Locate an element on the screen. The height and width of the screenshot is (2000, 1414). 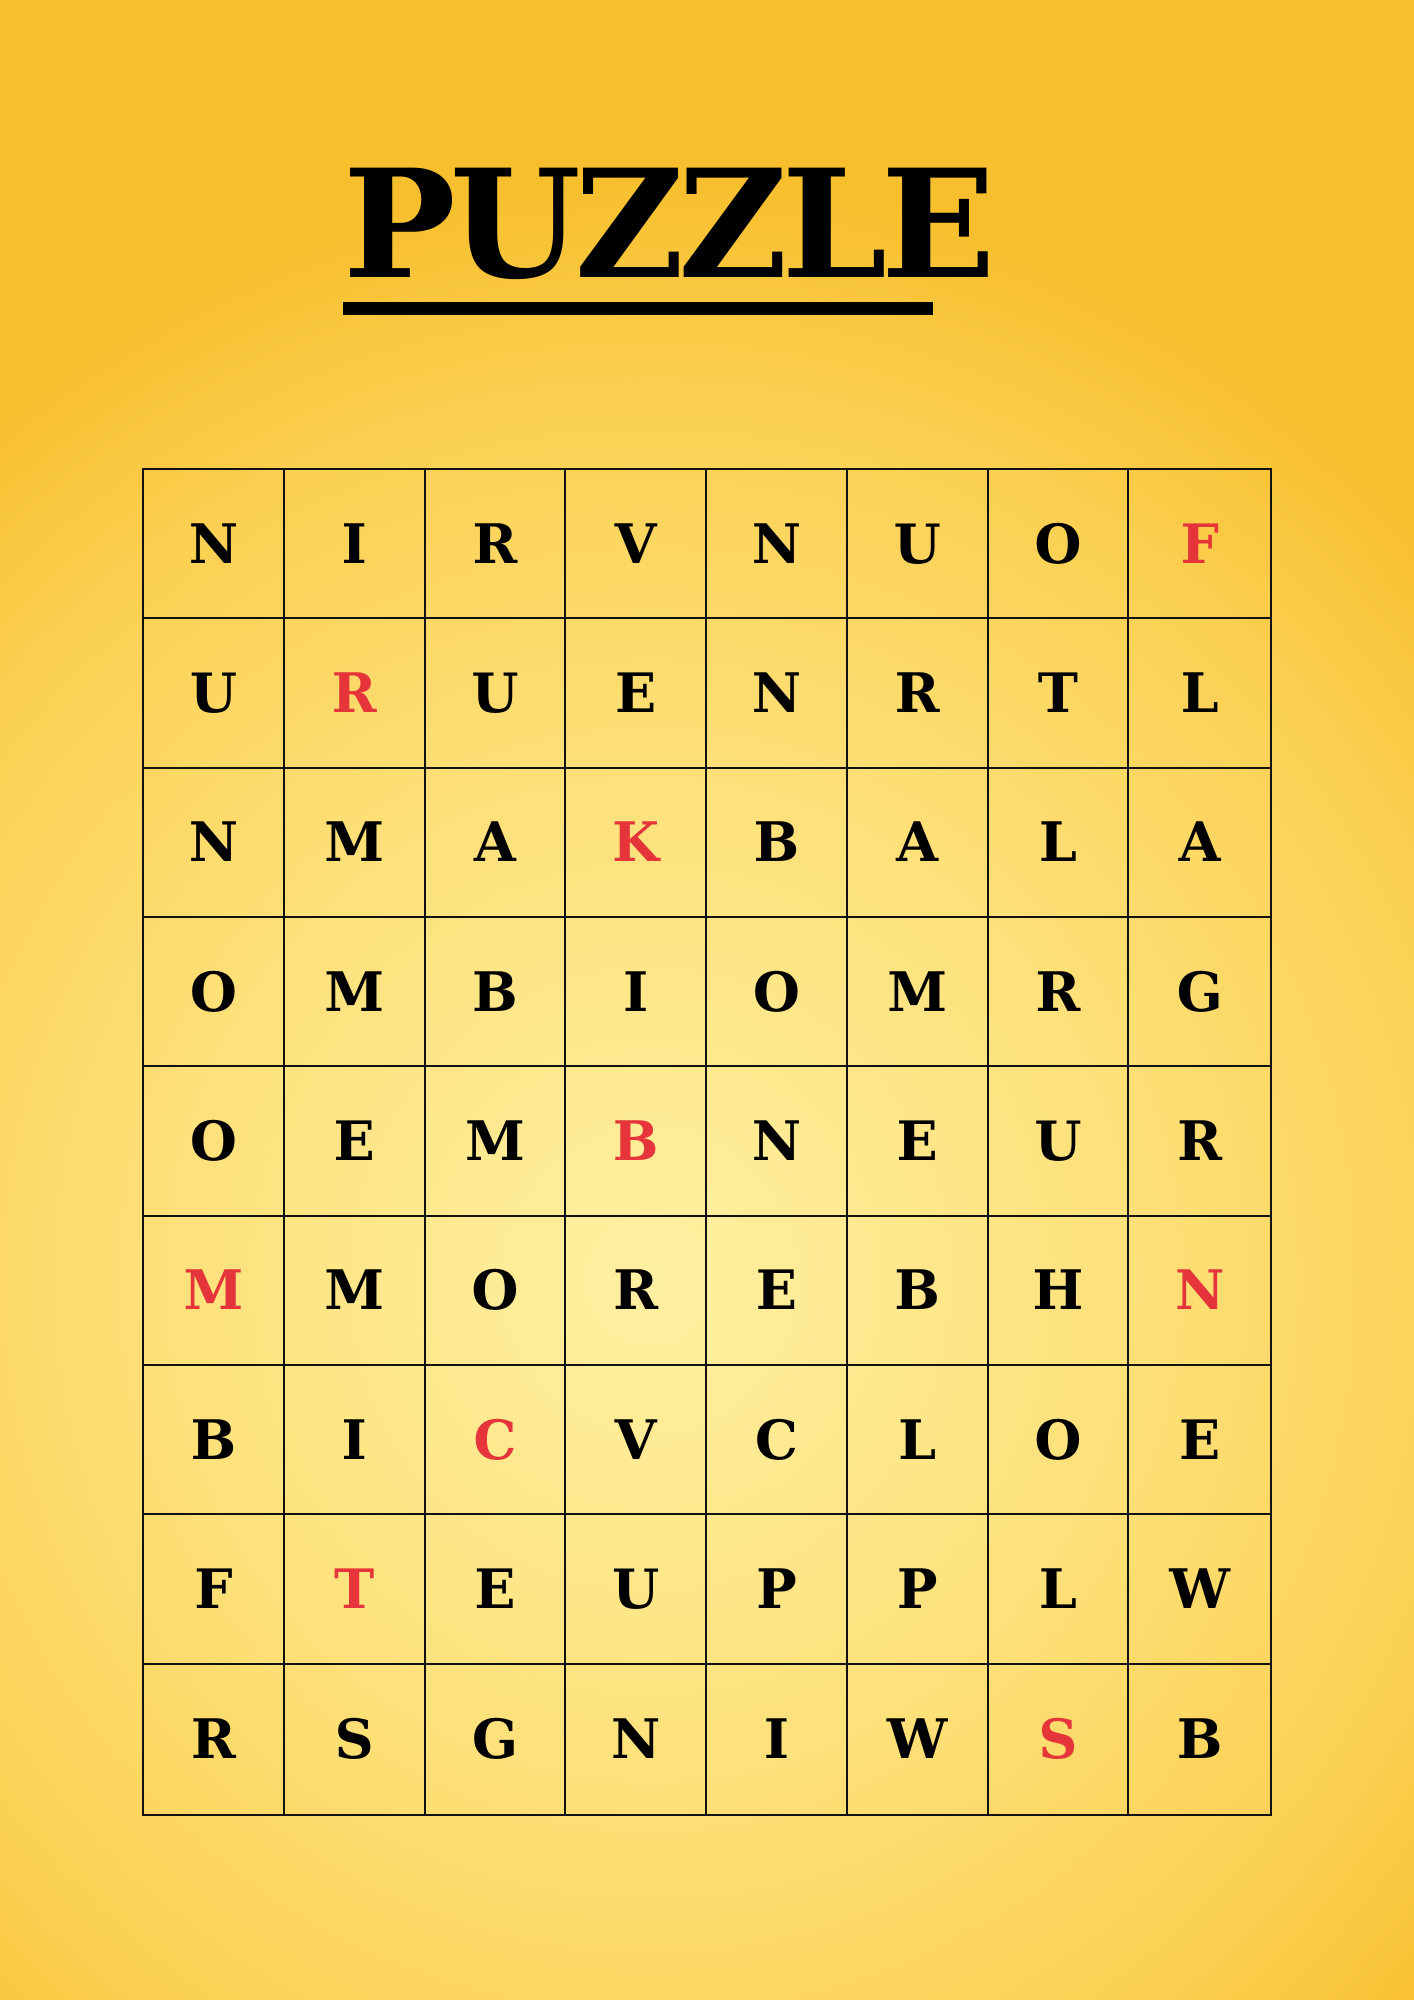
puzzle-title: PUZZLE is located at coordinates (669, 225).